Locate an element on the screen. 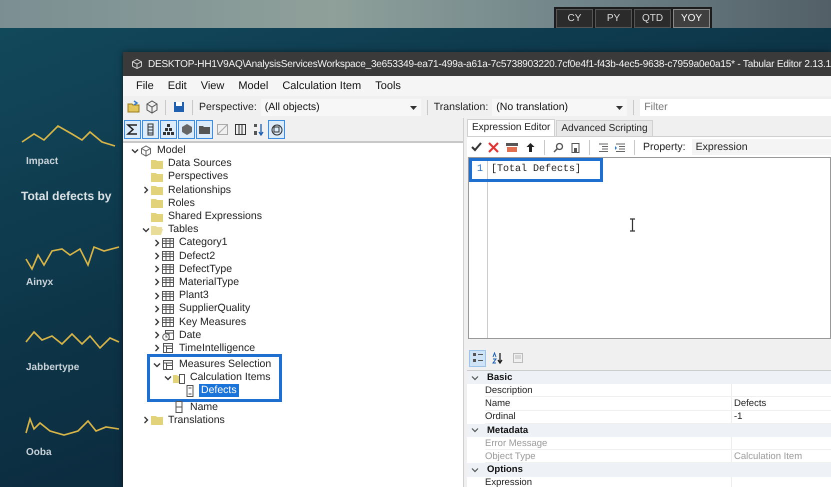 The width and height of the screenshot is (831, 487). menu-item: Model is located at coordinates (253, 86).